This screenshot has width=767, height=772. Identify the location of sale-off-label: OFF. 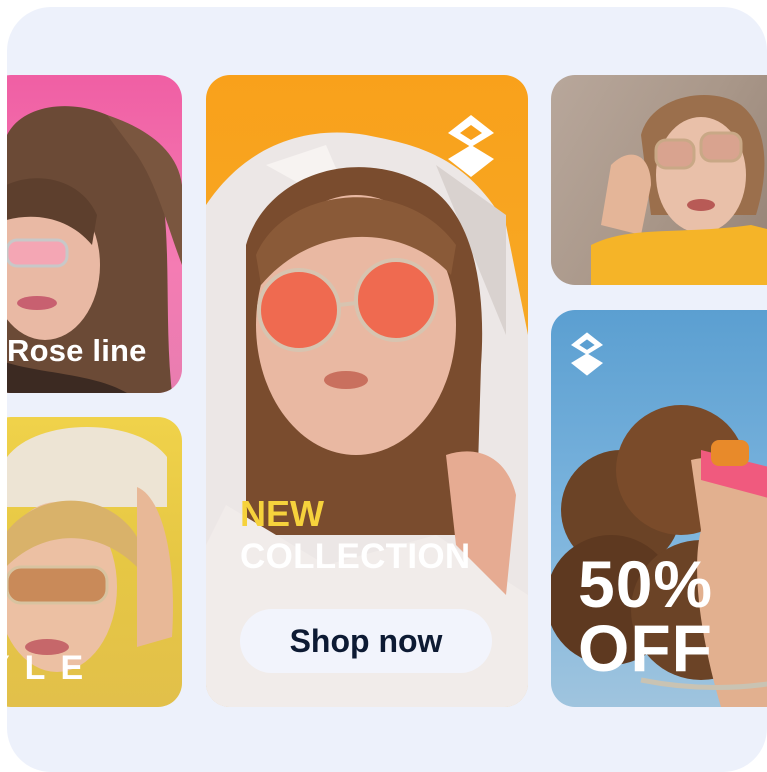
(645, 648).